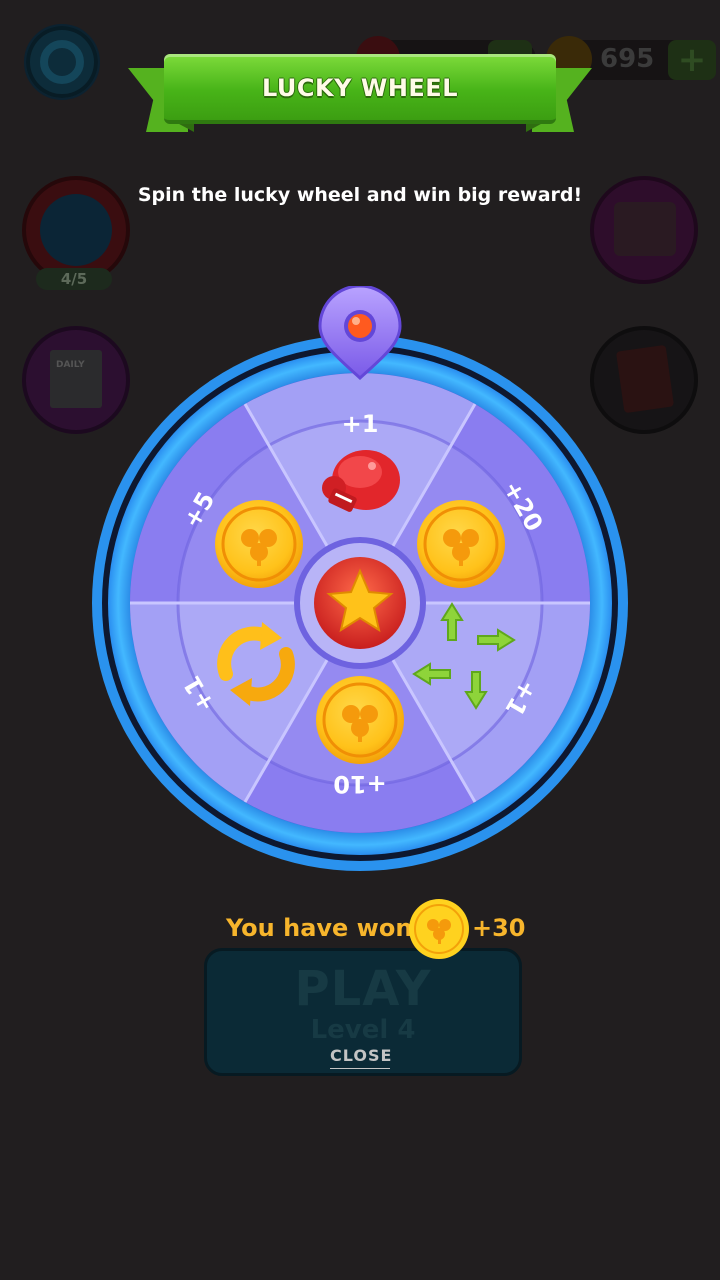 The height and width of the screenshot is (1280, 720). I want to click on pointer-light-icon, so click(360, 326).